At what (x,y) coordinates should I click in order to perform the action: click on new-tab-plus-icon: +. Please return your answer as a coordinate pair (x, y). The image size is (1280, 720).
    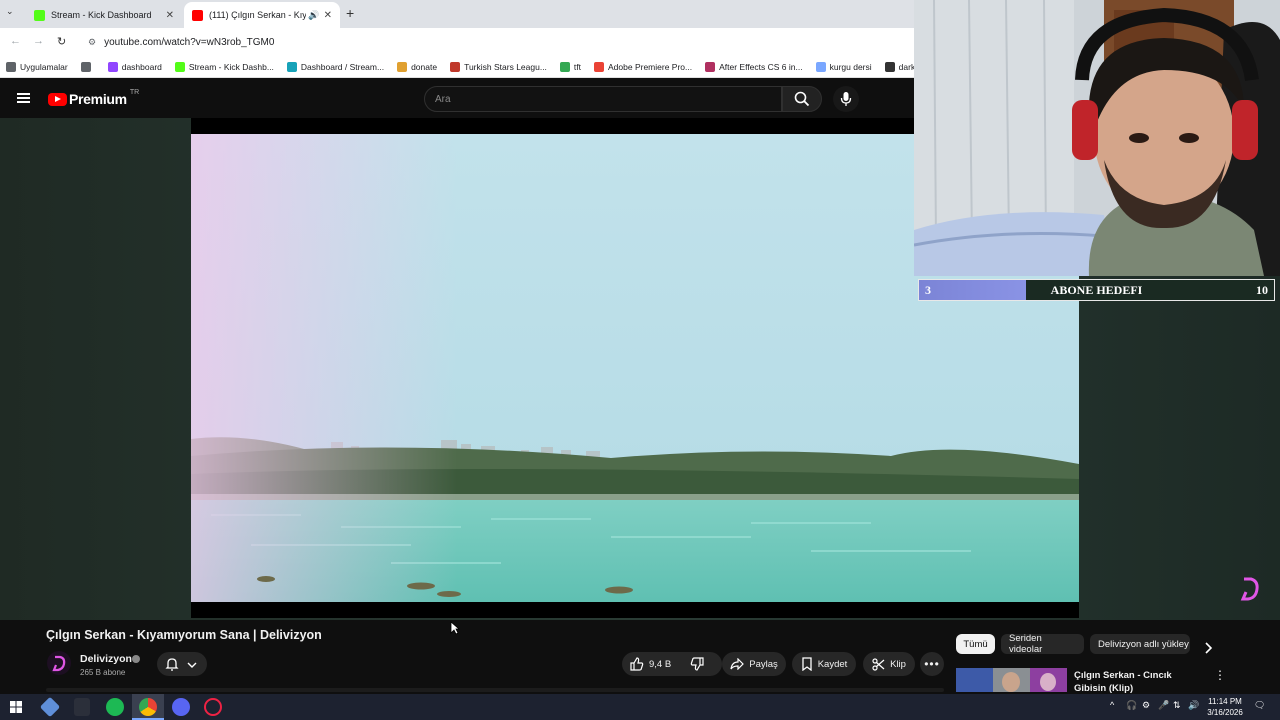
    Looking at the image, I should click on (350, 13).